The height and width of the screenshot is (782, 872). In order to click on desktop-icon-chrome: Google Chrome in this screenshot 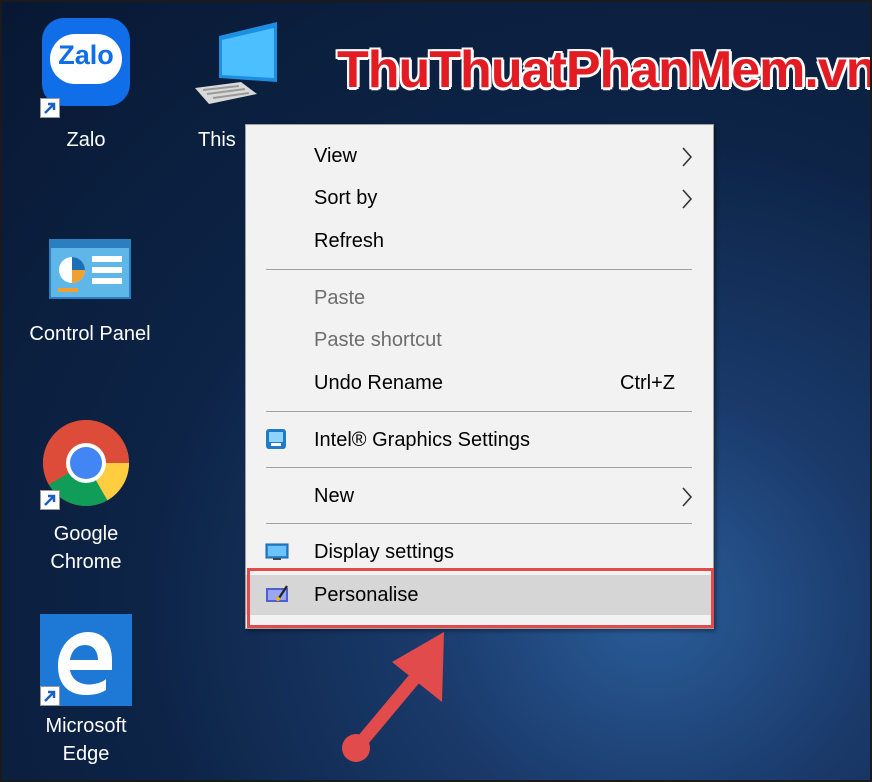, I will do `click(86, 497)`.